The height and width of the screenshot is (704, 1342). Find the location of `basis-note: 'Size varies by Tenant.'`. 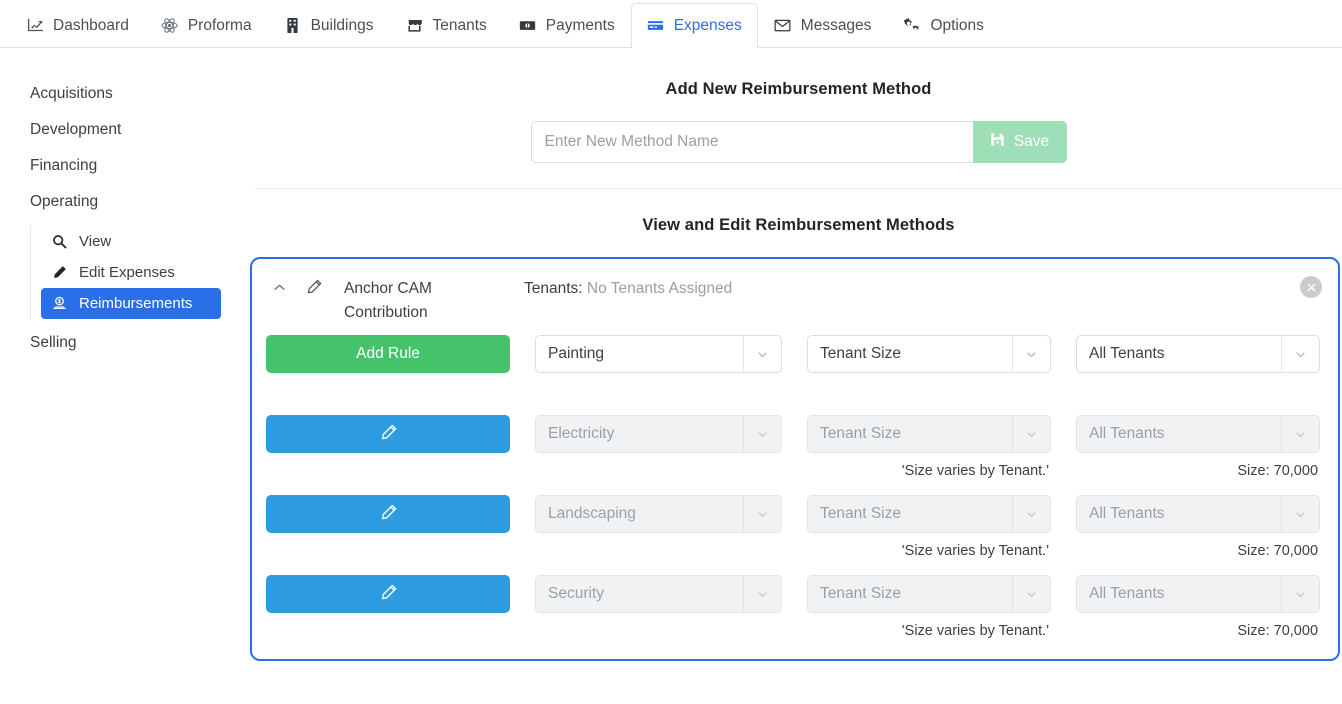

basis-note: 'Size varies by Tenant.' is located at coordinates (975, 551).